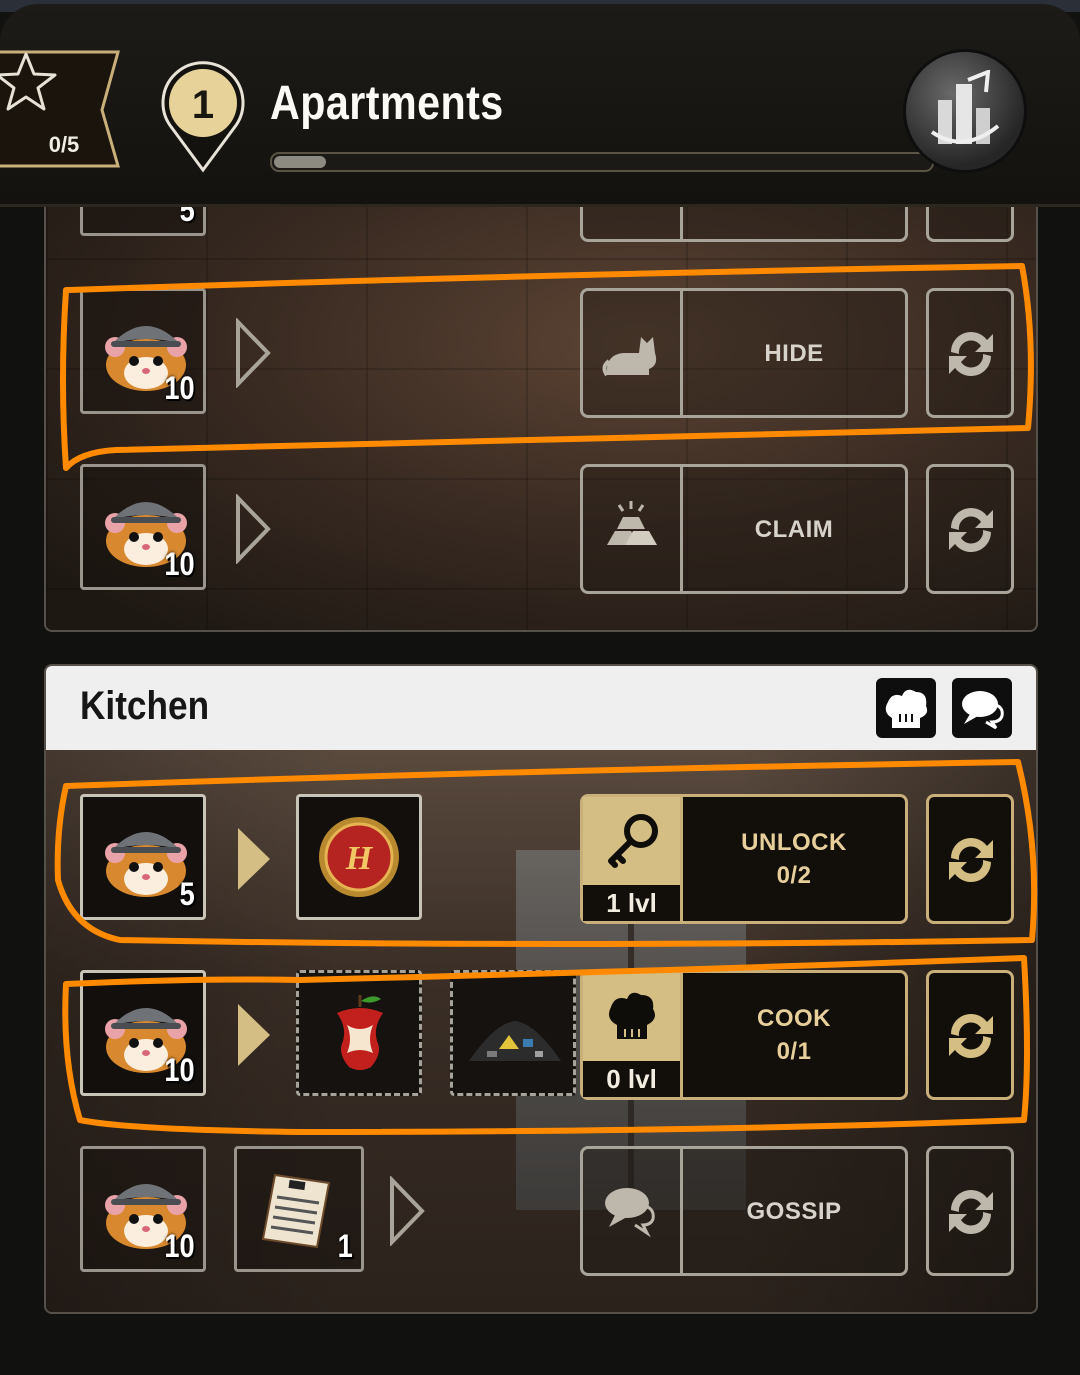 The height and width of the screenshot is (1375, 1080). I want to click on reward-slot: H, so click(359, 857).